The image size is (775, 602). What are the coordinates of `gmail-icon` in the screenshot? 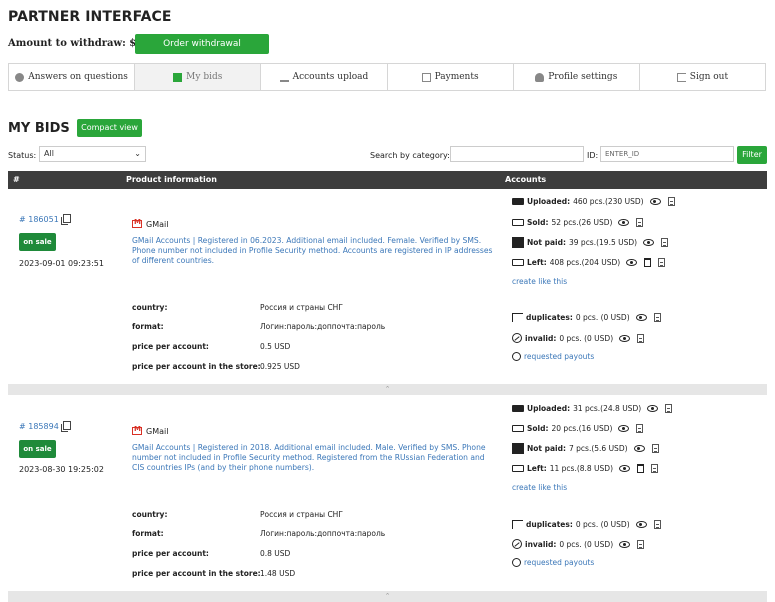 It's located at (137, 223).